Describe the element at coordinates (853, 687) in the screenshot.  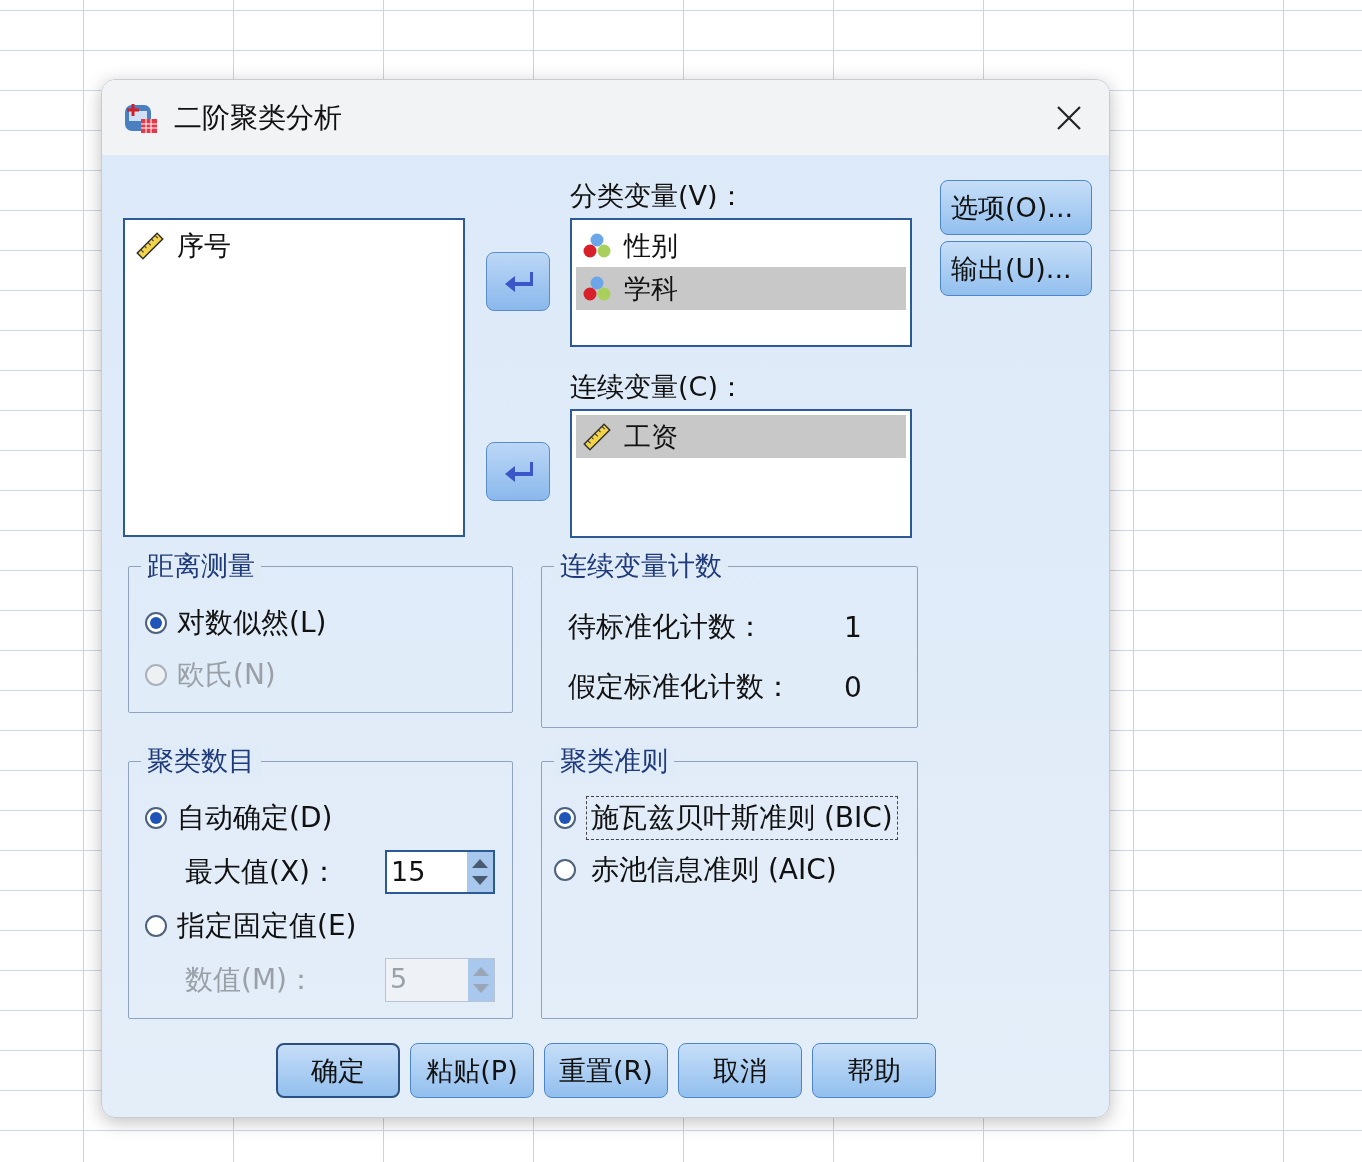
I see `count-value: 0` at that location.